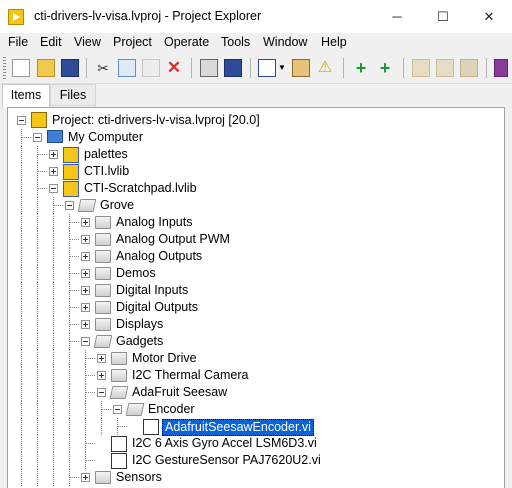 The width and height of the screenshot is (512, 488). I want to click on tree-row: Analog Output PWM, so click(256, 239).